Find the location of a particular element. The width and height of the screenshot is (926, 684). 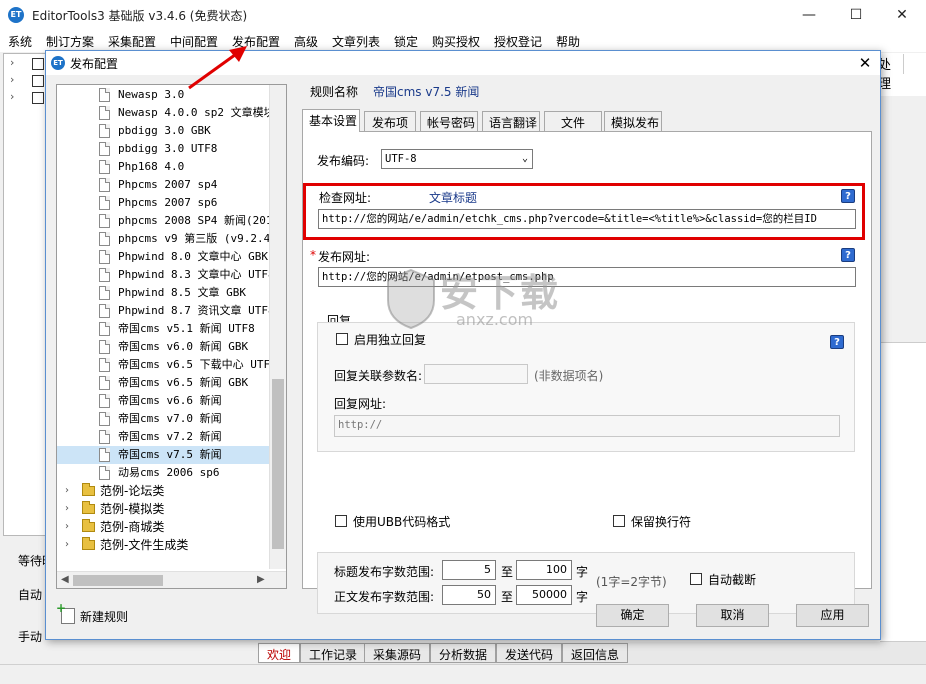

tree-item: pbdigg 3.0 GBK is located at coordinates (163, 131).